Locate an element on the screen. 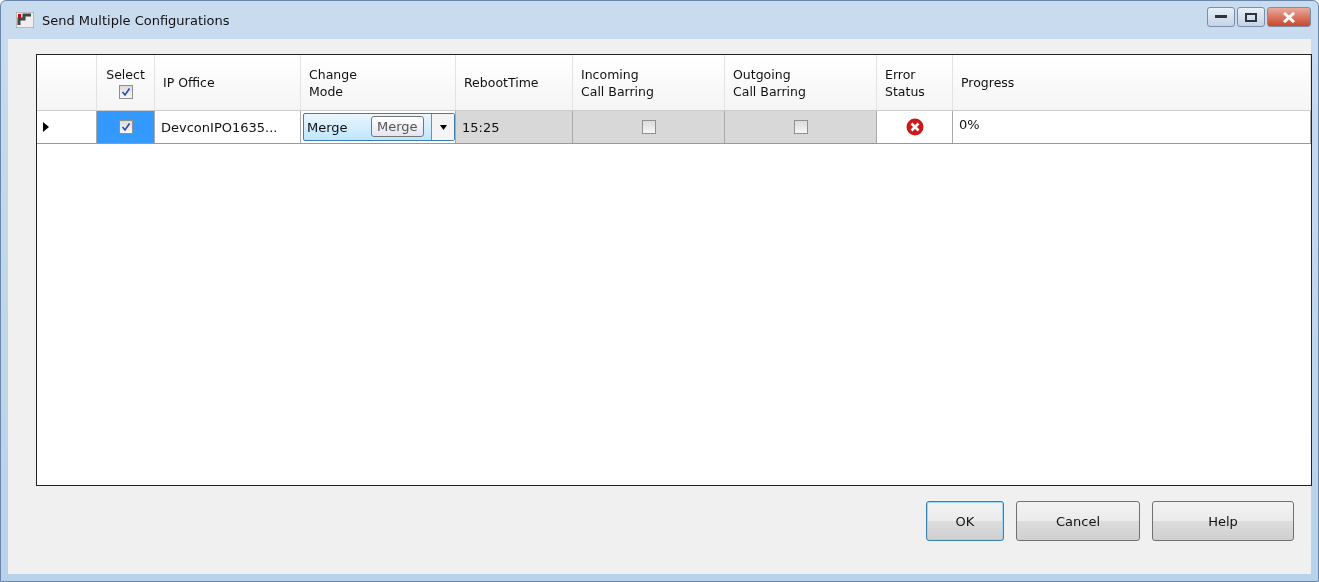  dialog-button: OK is located at coordinates (965, 521).